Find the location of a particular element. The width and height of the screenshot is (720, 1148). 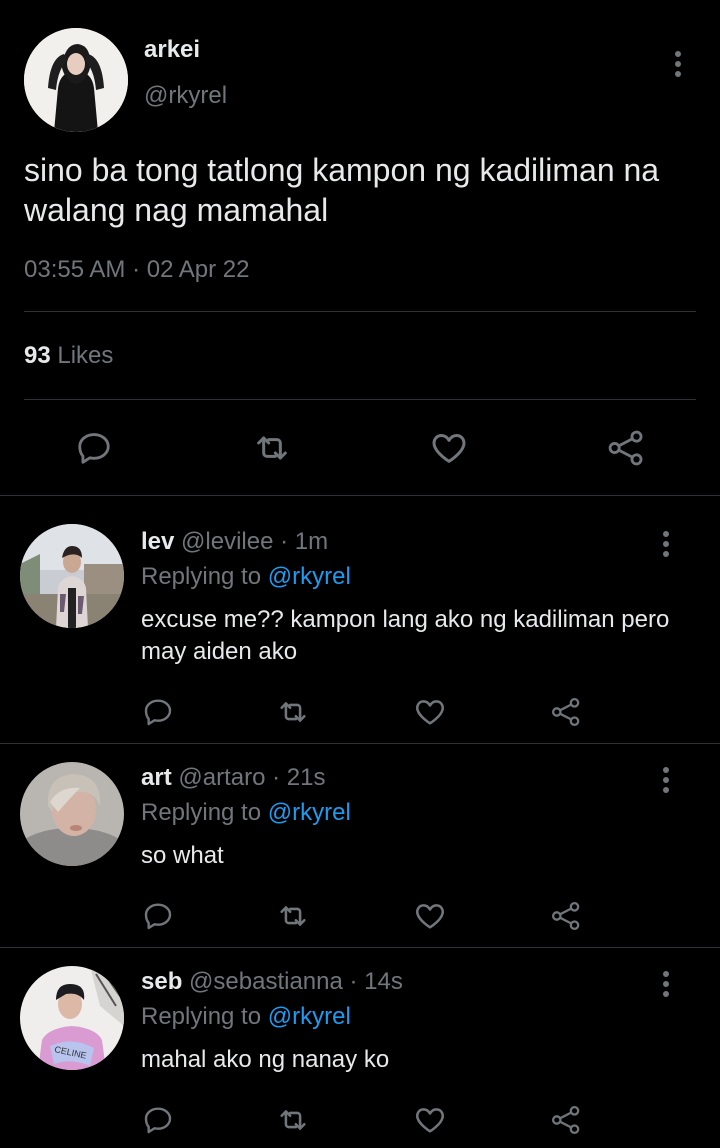

reply-text: mahal ako ng nanay ko is located at coordinates (265, 1059).